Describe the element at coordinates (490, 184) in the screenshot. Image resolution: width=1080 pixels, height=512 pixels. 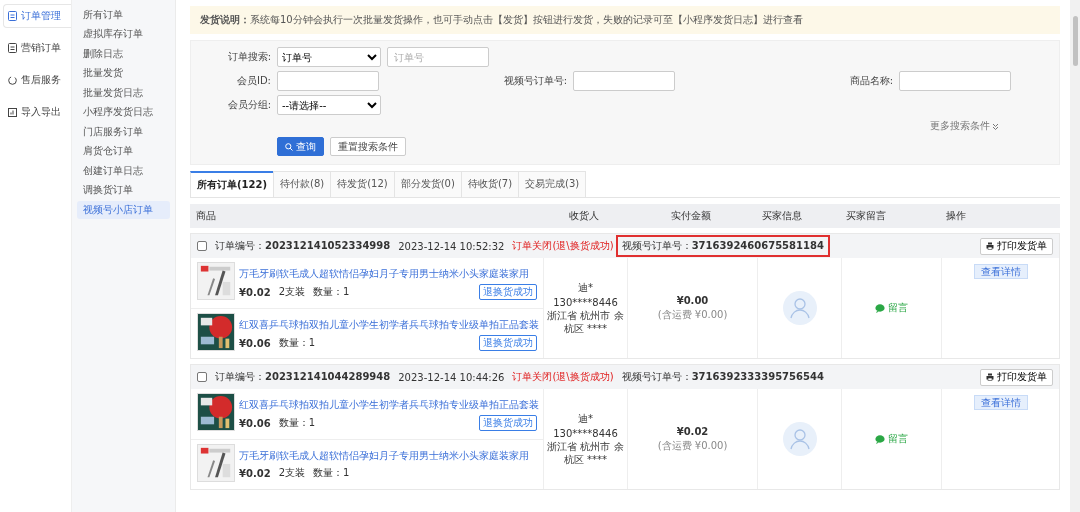
I see `tab: 待收货(7)` at that location.